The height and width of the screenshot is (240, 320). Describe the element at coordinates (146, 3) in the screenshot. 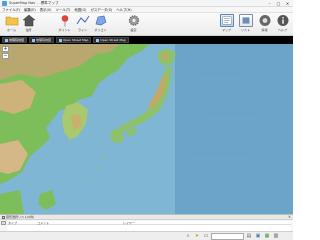

I see `title-bar: SuperMap Nav - 標準マップ – □ ✕` at that location.